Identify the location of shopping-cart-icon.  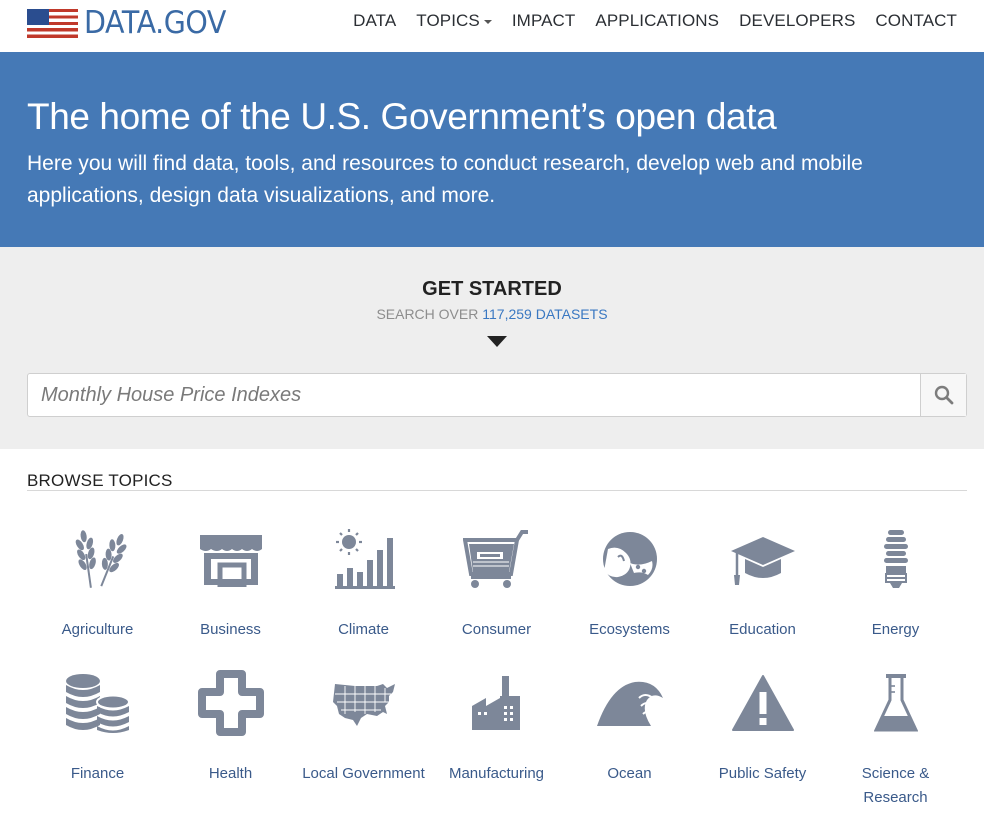
(497, 559).